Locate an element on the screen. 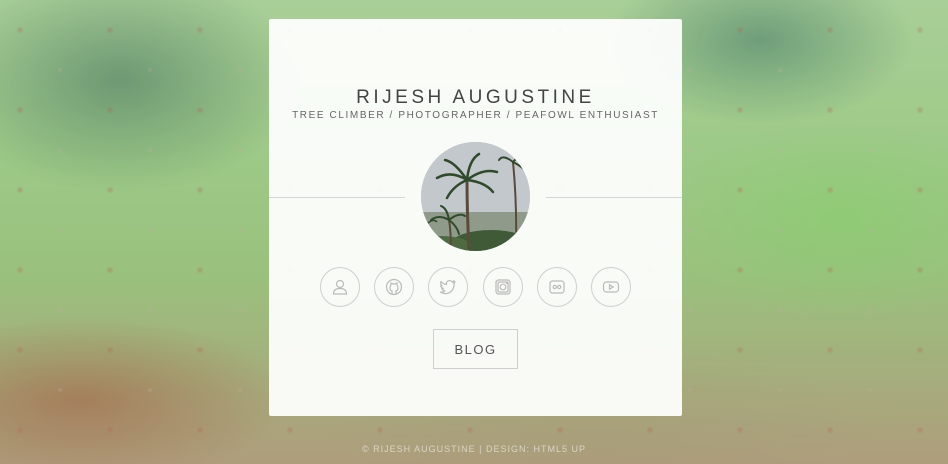  social-links is located at coordinates (475, 287).